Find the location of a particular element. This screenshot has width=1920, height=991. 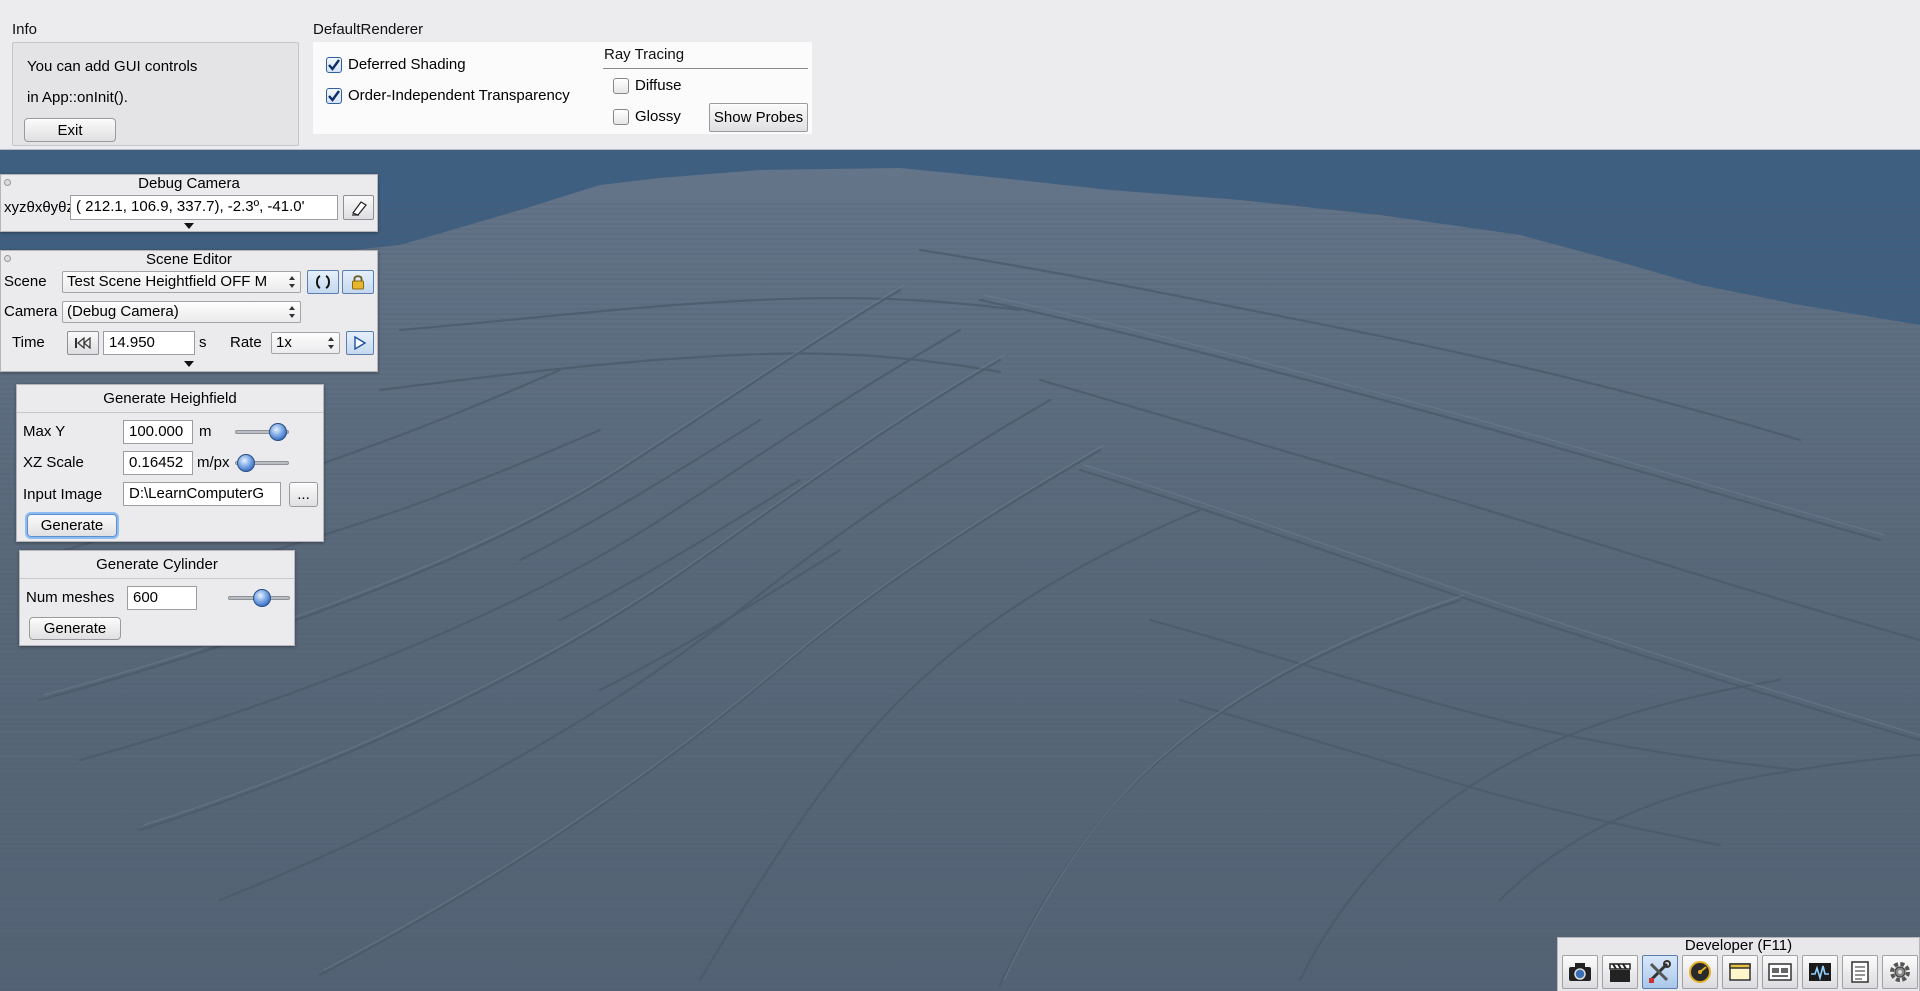

generate-heightfield-button: Generate is located at coordinates (72, 525).